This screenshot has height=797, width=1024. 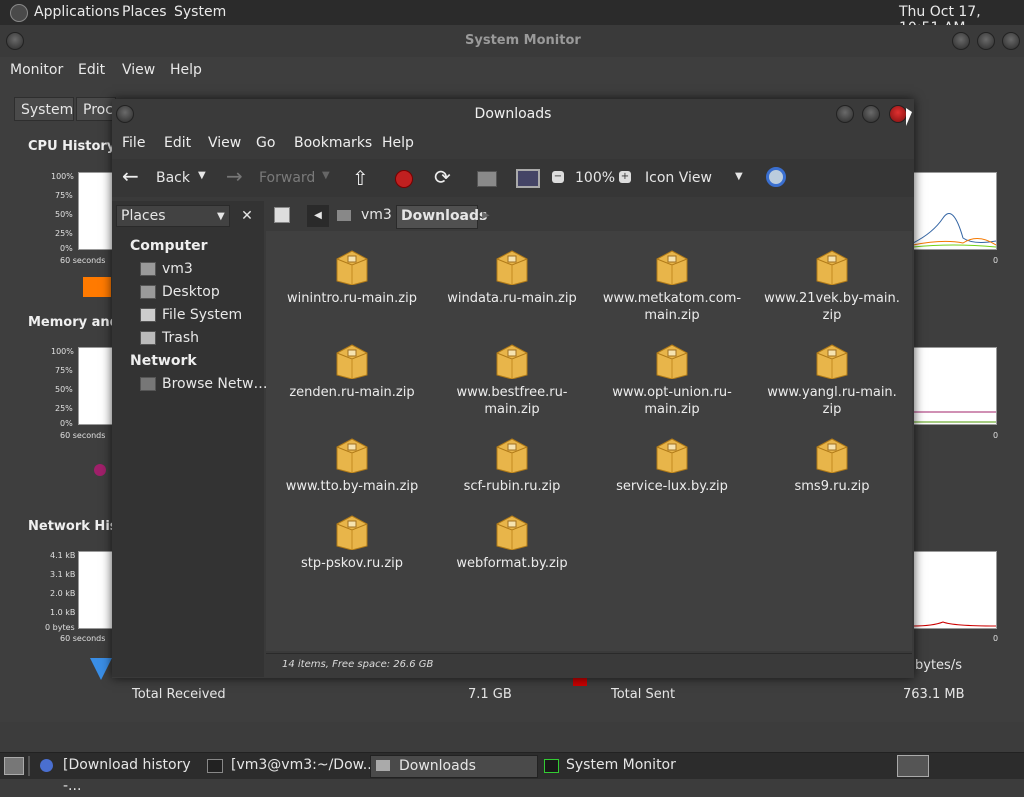 I want to click on fm-menu-view: View, so click(x=224, y=143).